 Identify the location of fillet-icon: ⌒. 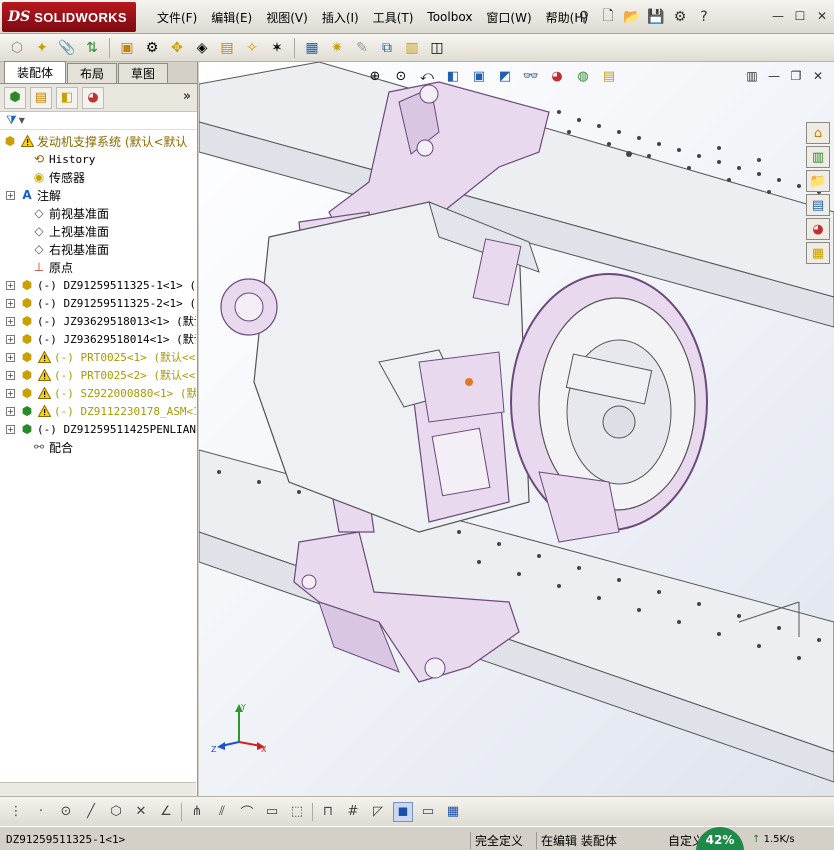
(247, 812).